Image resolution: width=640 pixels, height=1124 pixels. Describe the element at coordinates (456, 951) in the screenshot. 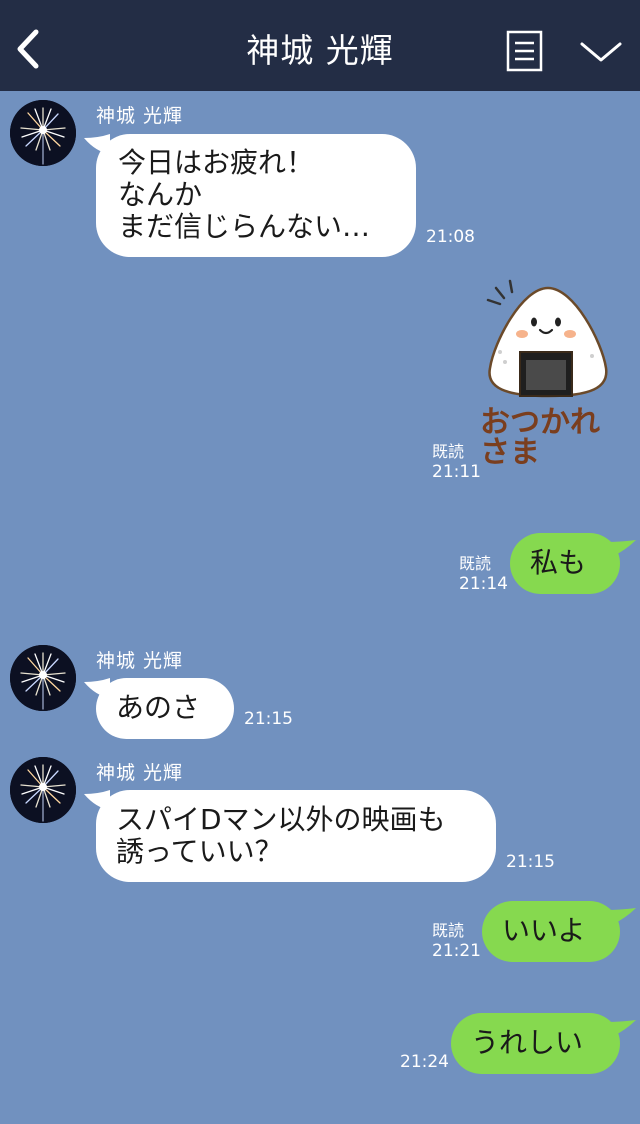

I see `message-time: 21:21` at that location.